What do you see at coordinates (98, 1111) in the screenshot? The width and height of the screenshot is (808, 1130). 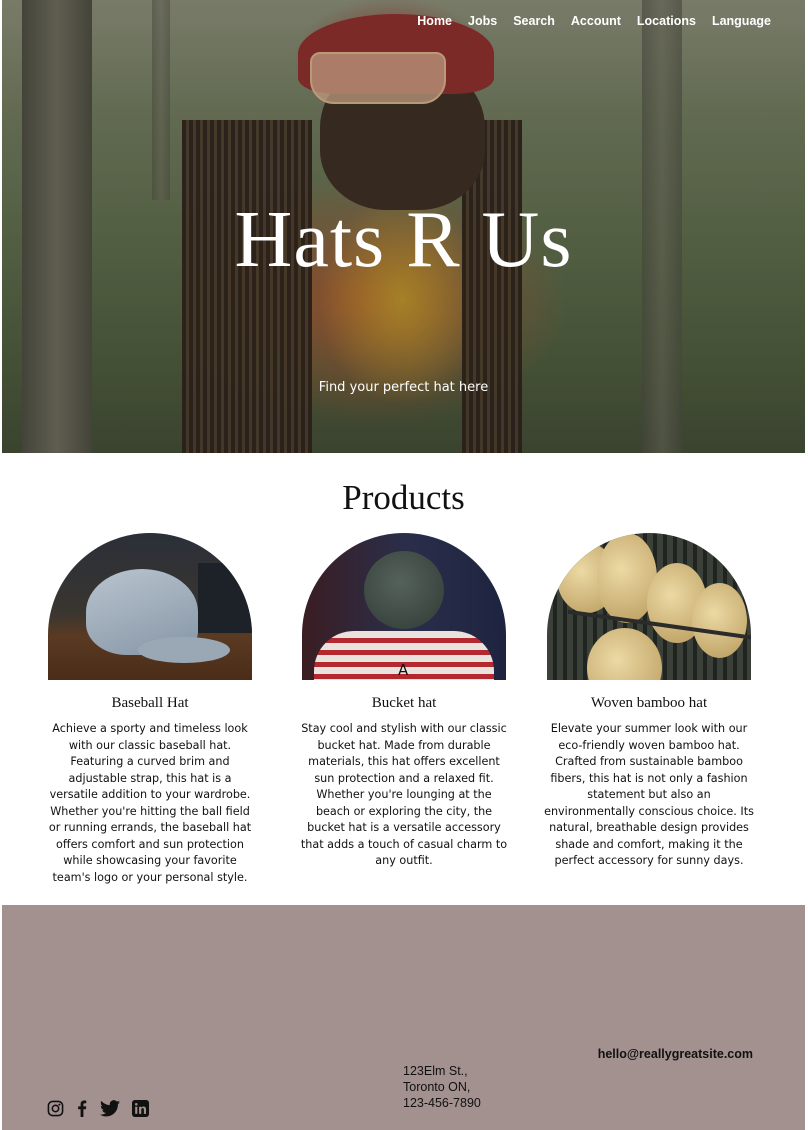 I see `social-links` at bounding box center [98, 1111].